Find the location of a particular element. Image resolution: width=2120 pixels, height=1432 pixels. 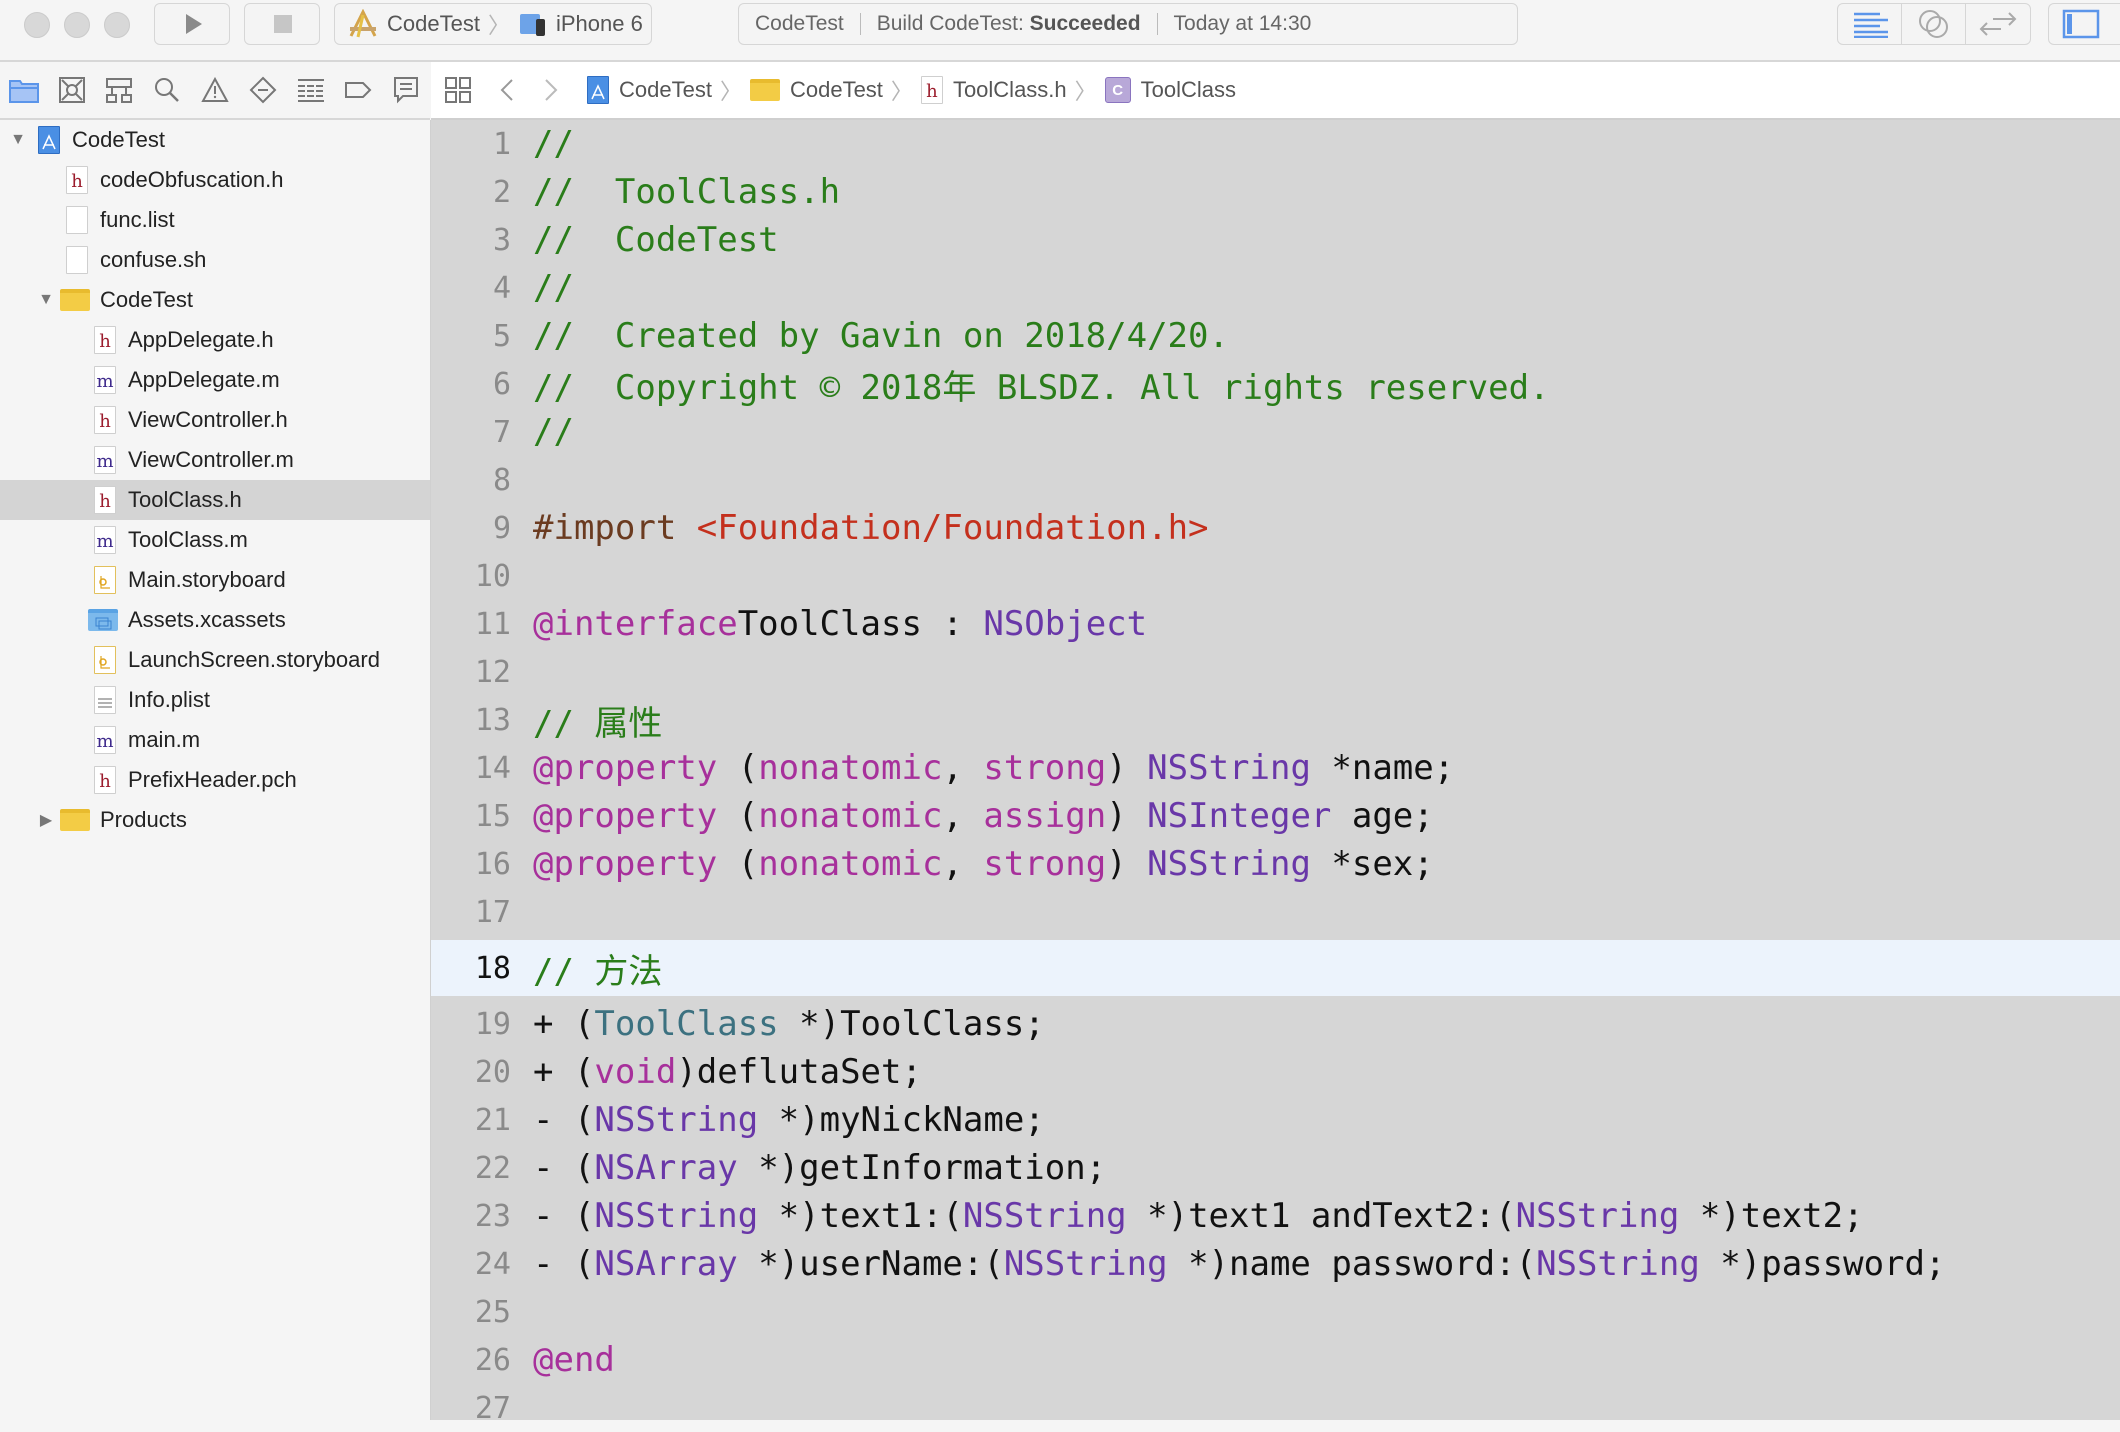

line-number: 1 is located at coordinates (501, 144).